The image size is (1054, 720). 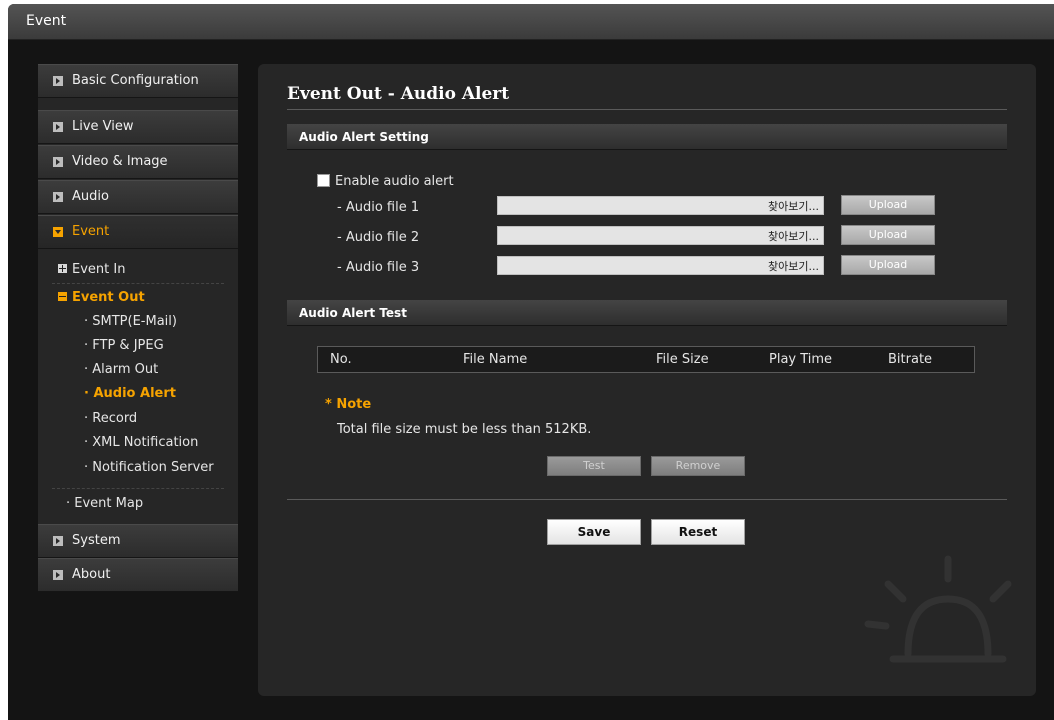 I want to click on section-header-audio-alert-test: Audio Alert Test, so click(x=647, y=313).